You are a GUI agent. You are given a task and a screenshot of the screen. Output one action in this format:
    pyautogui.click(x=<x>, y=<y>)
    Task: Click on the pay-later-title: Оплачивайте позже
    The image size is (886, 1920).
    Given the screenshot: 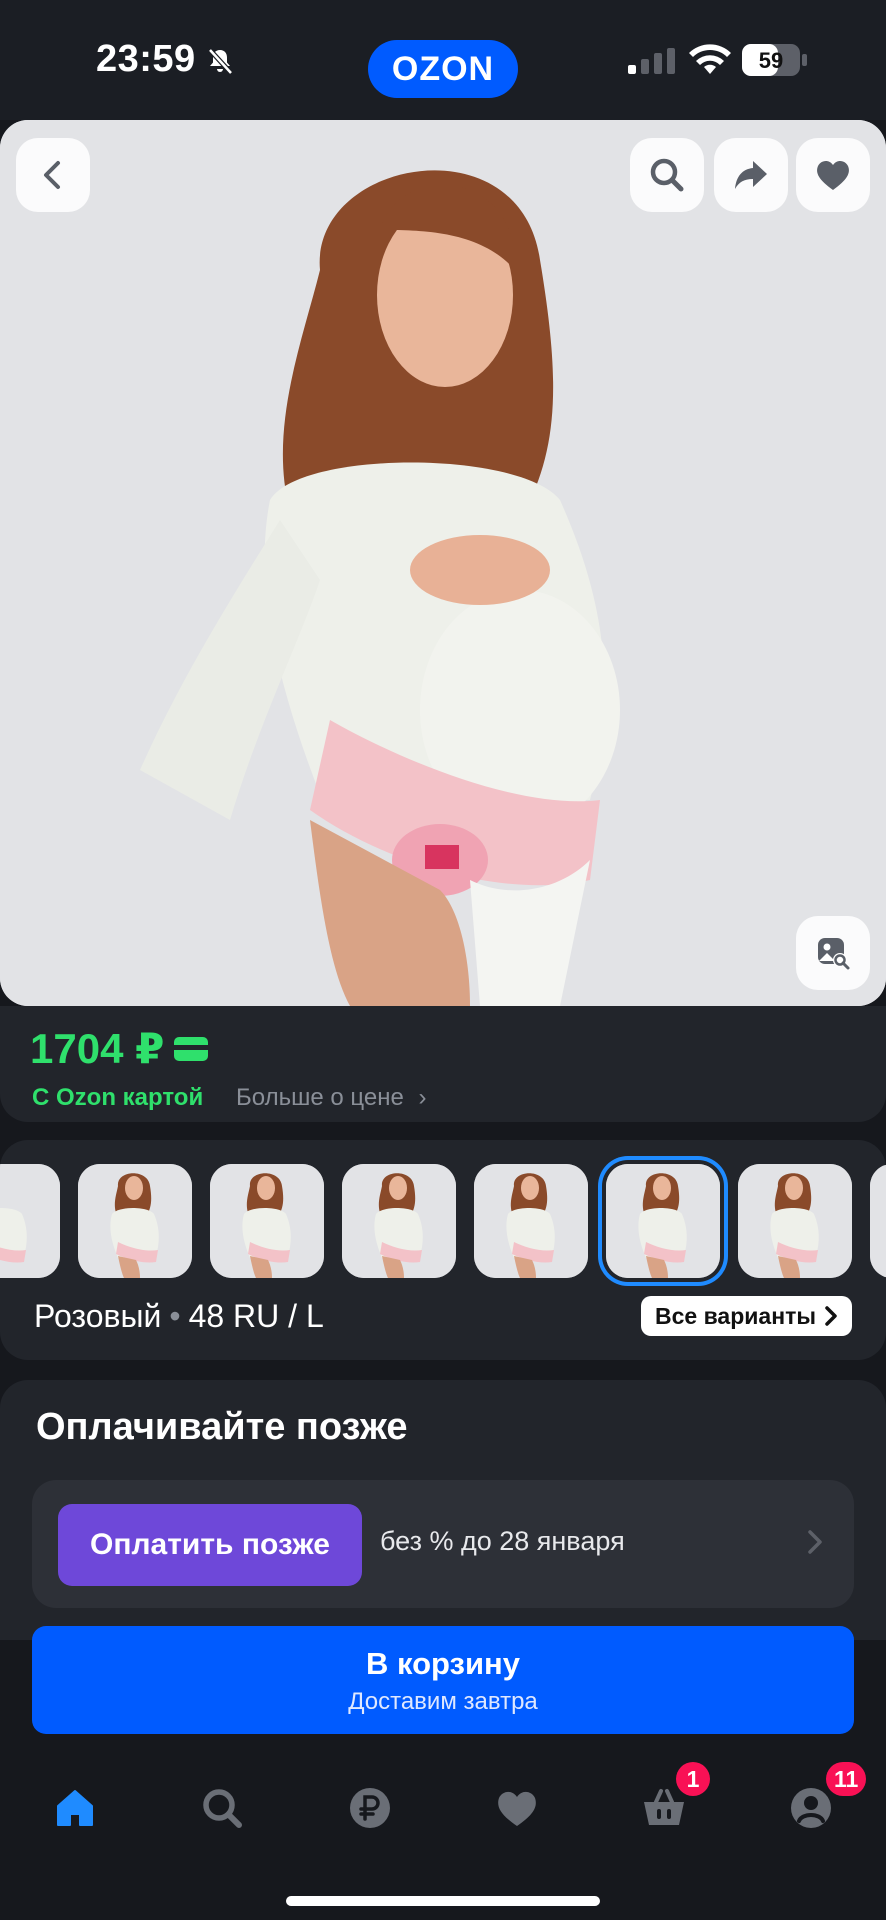 What is the action you would take?
    pyautogui.click(x=222, y=1427)
    